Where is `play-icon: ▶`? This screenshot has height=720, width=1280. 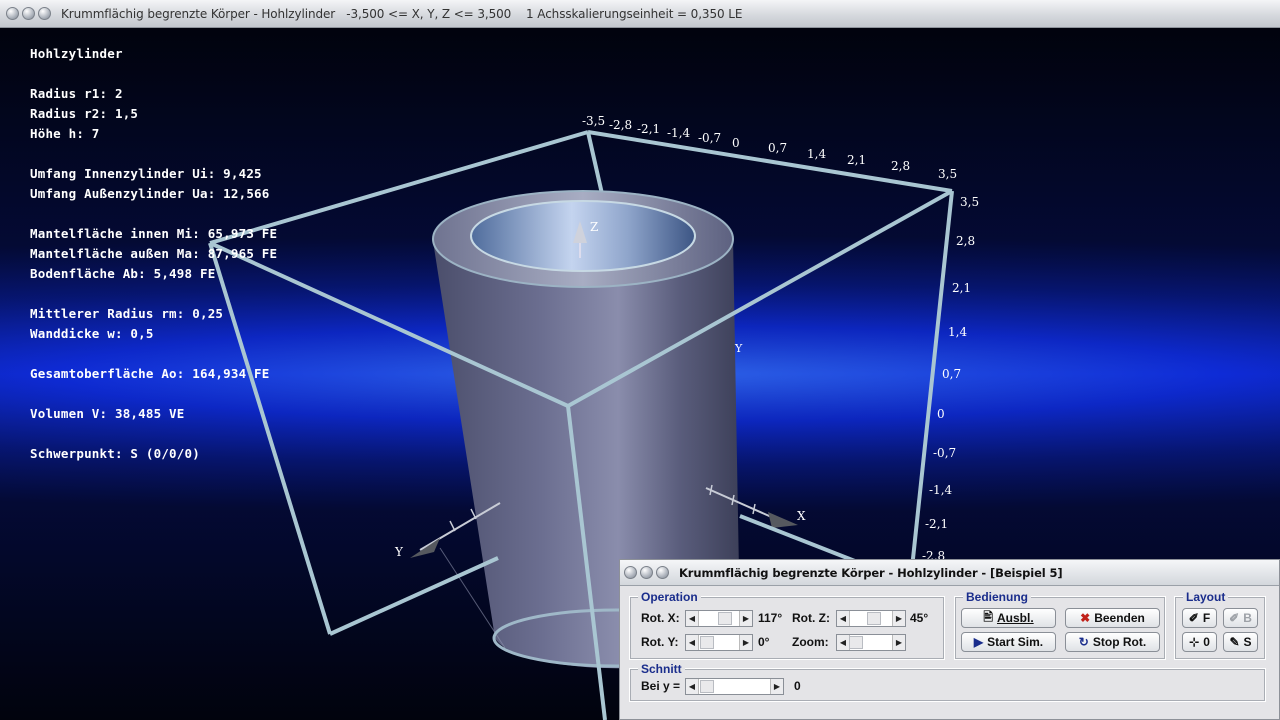 play-icon: ▶ is located at coordinates (978, 642).